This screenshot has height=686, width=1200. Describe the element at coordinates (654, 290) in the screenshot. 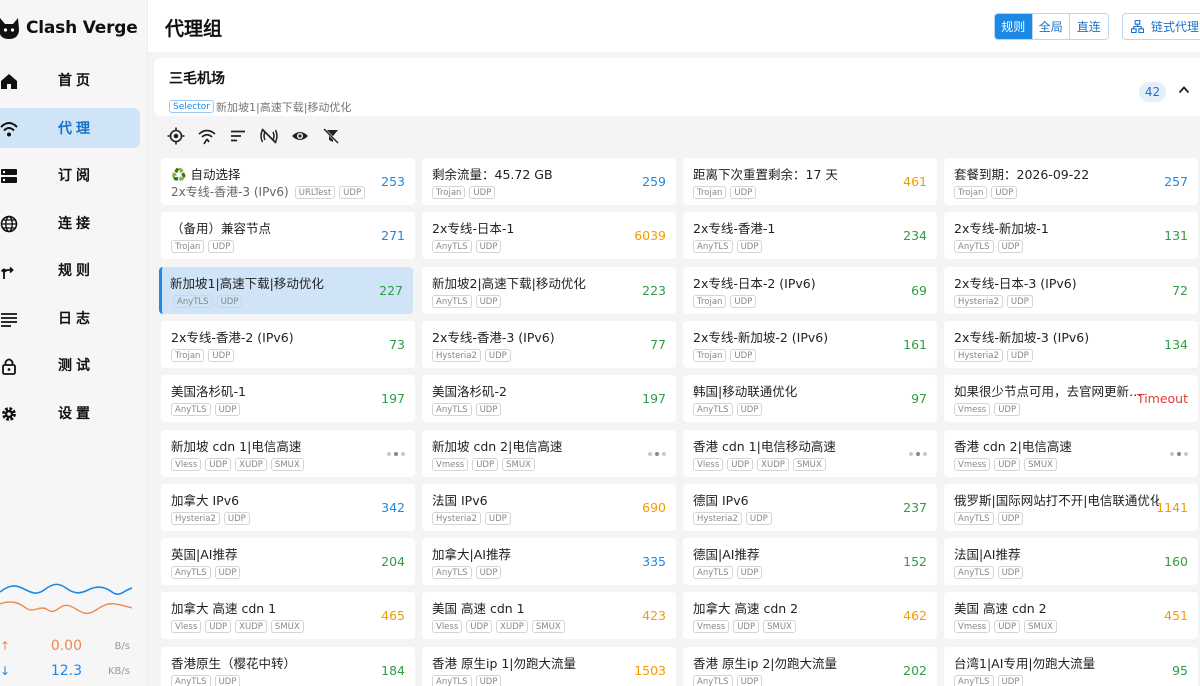

I see `proxy-delay: 223` at that location.